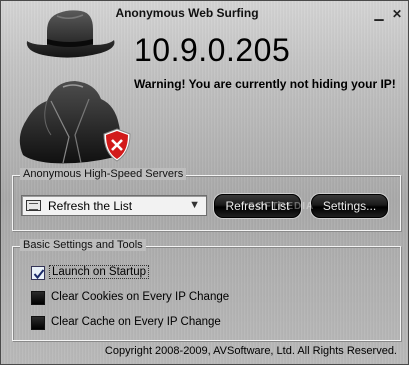  Describe the element at coordinates (212, 50) in the screenshot. I see `ip-address-display: 10.9.0.205` at that location.